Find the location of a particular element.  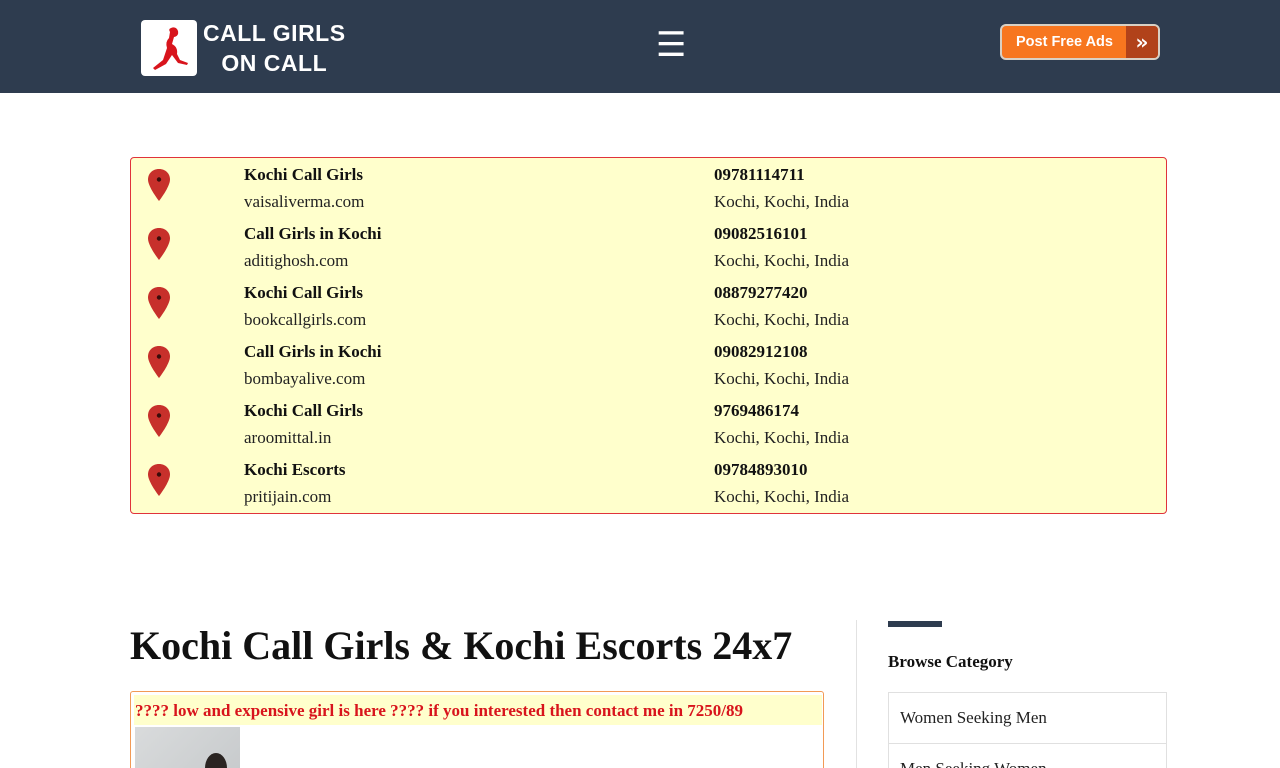

listing-phone: 08879277420 is located at coordinates (761, 293).